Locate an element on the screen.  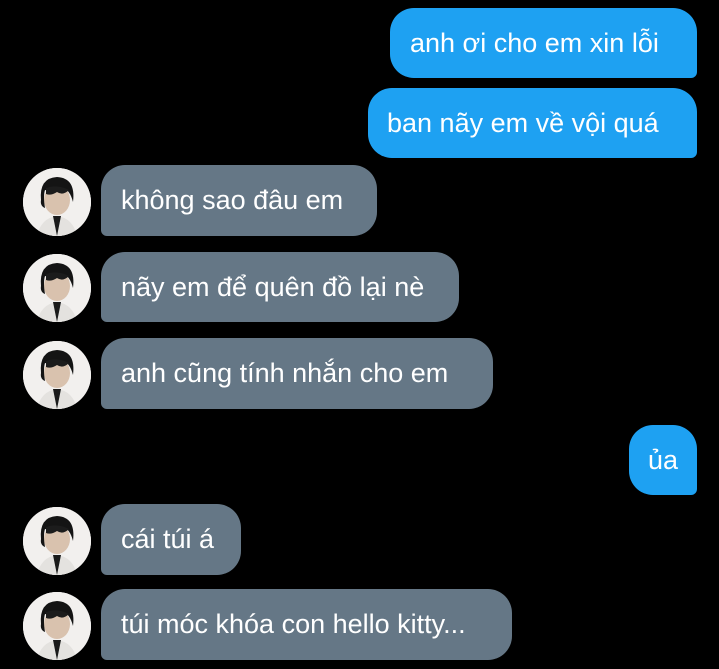
outgoing-message-bubble: ủa is located at coordinates (663, 460).